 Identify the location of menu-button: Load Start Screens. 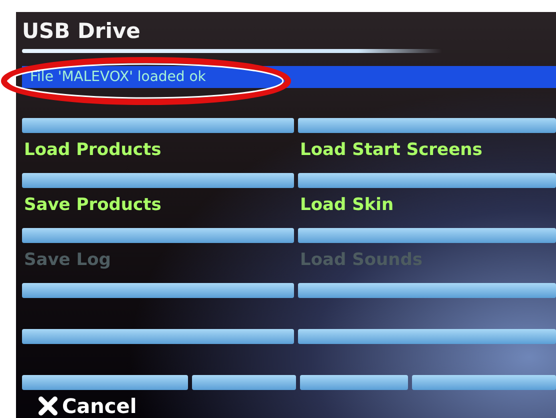
(390, 150).